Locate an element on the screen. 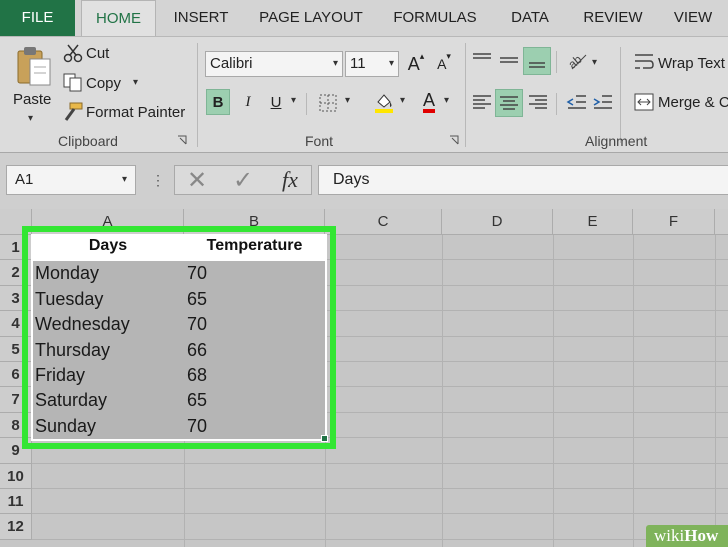  wikihow-watermark: wikiHow is located at coordinates (687, 536).